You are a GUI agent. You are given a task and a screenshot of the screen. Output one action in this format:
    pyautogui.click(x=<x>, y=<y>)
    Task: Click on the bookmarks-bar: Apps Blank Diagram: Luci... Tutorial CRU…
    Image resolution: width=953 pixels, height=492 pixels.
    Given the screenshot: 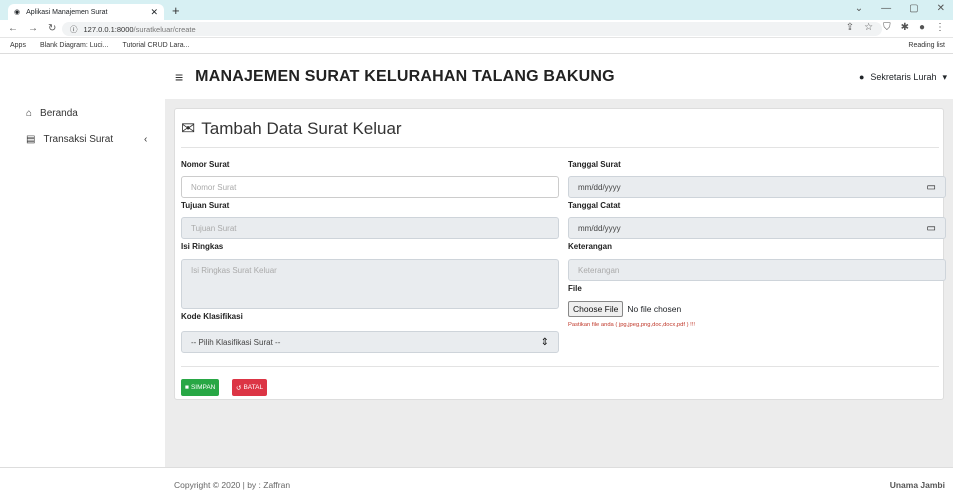 What is the action you would take?
    pyautogui.click(x=476, y=46)
    